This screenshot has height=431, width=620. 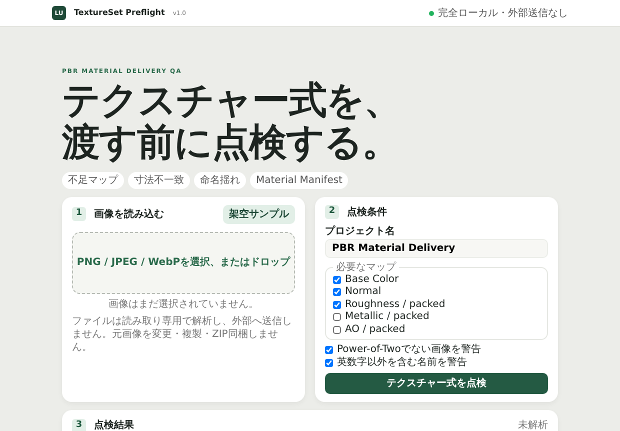 What do you see at coordinates (220, 180) in the screenshot?
I see `feature-tag: 命名揺れ` at bounding box center [220, 180].